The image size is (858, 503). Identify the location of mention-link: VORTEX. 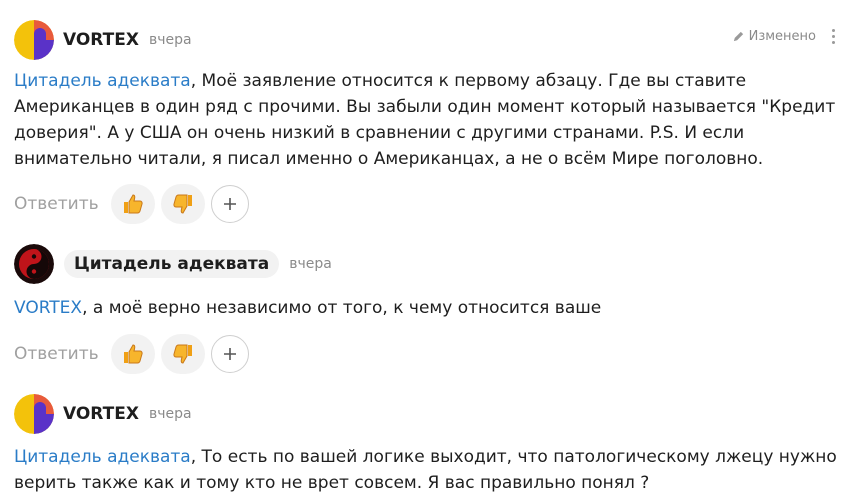
(48, 308).